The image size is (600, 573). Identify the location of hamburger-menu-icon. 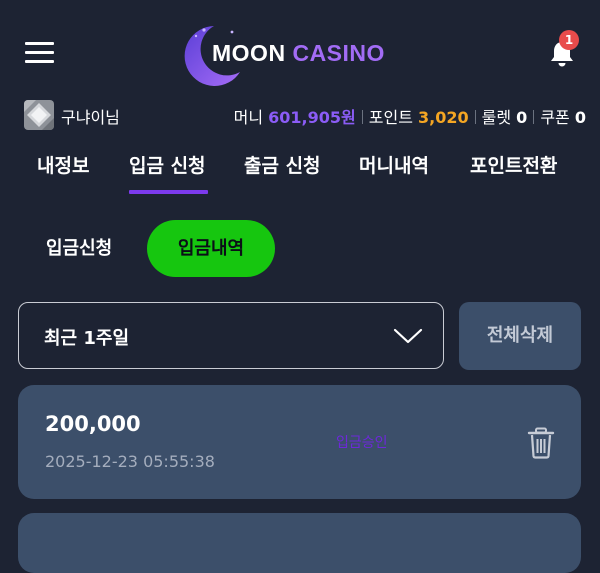
(39, 53).